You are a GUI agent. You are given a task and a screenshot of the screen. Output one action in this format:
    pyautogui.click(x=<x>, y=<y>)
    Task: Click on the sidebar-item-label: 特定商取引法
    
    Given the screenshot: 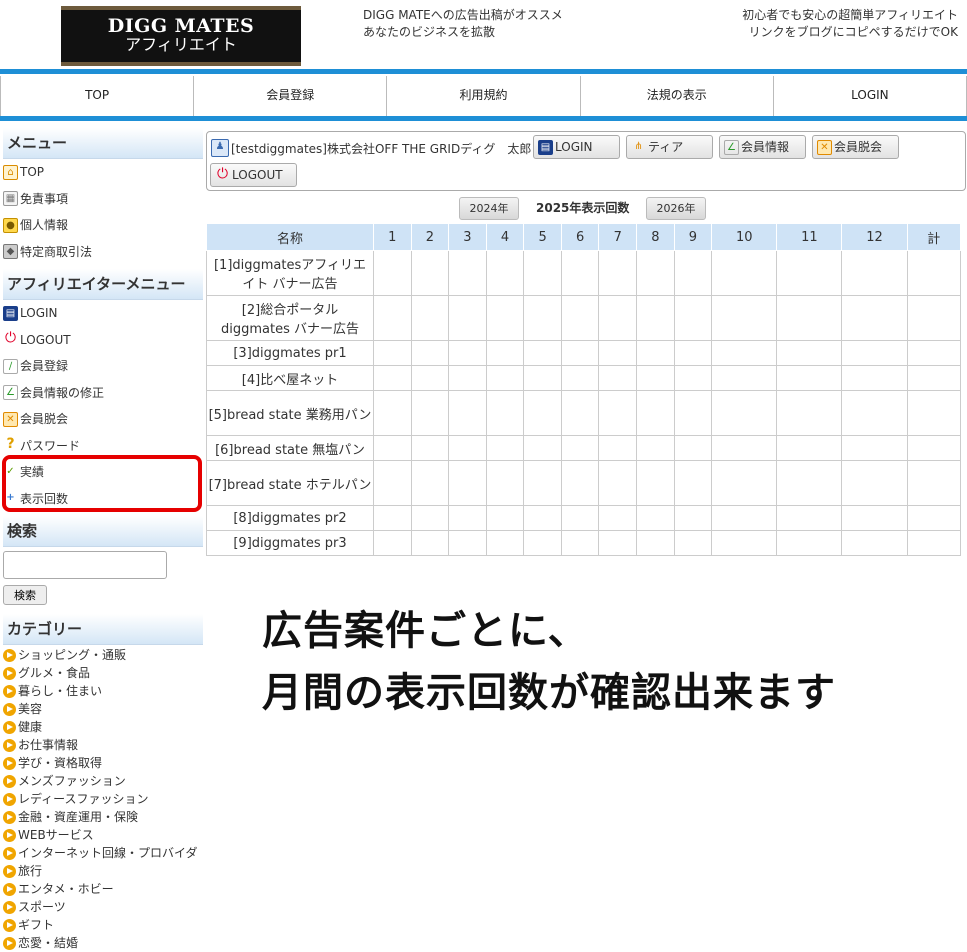 What is the action you would take?
    pyautogui.click(x=56, y=251)
    